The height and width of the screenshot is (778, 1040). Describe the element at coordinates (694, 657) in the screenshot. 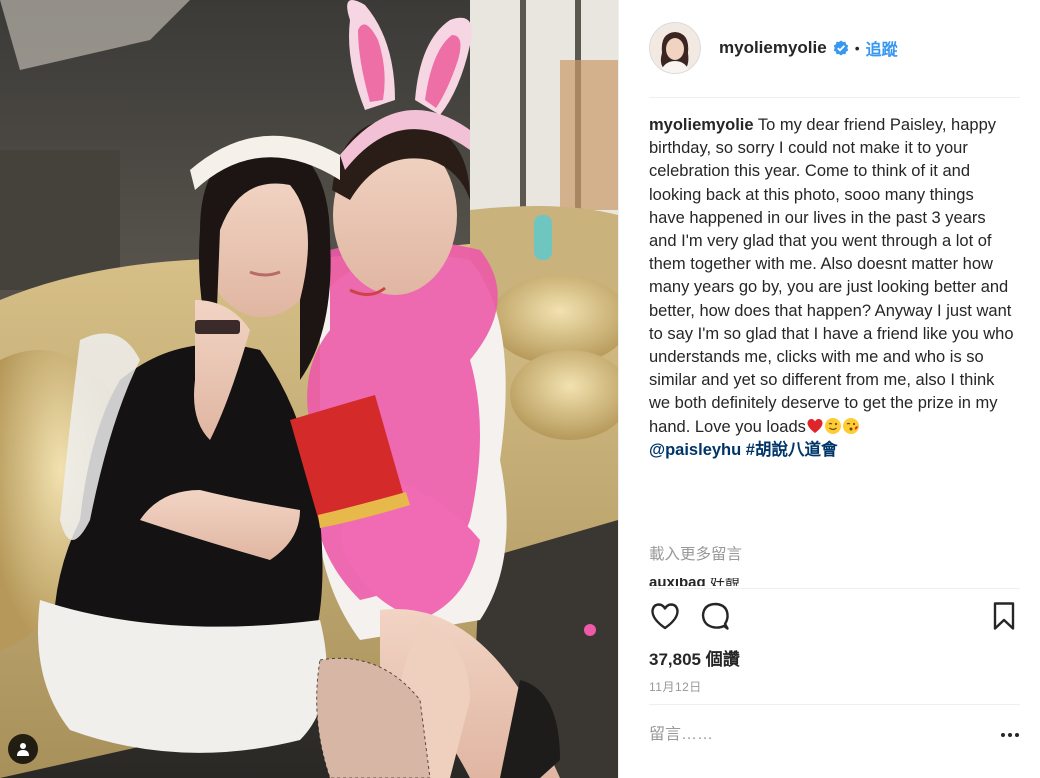

I see `likes-count: 37,805 個讚` at that location.